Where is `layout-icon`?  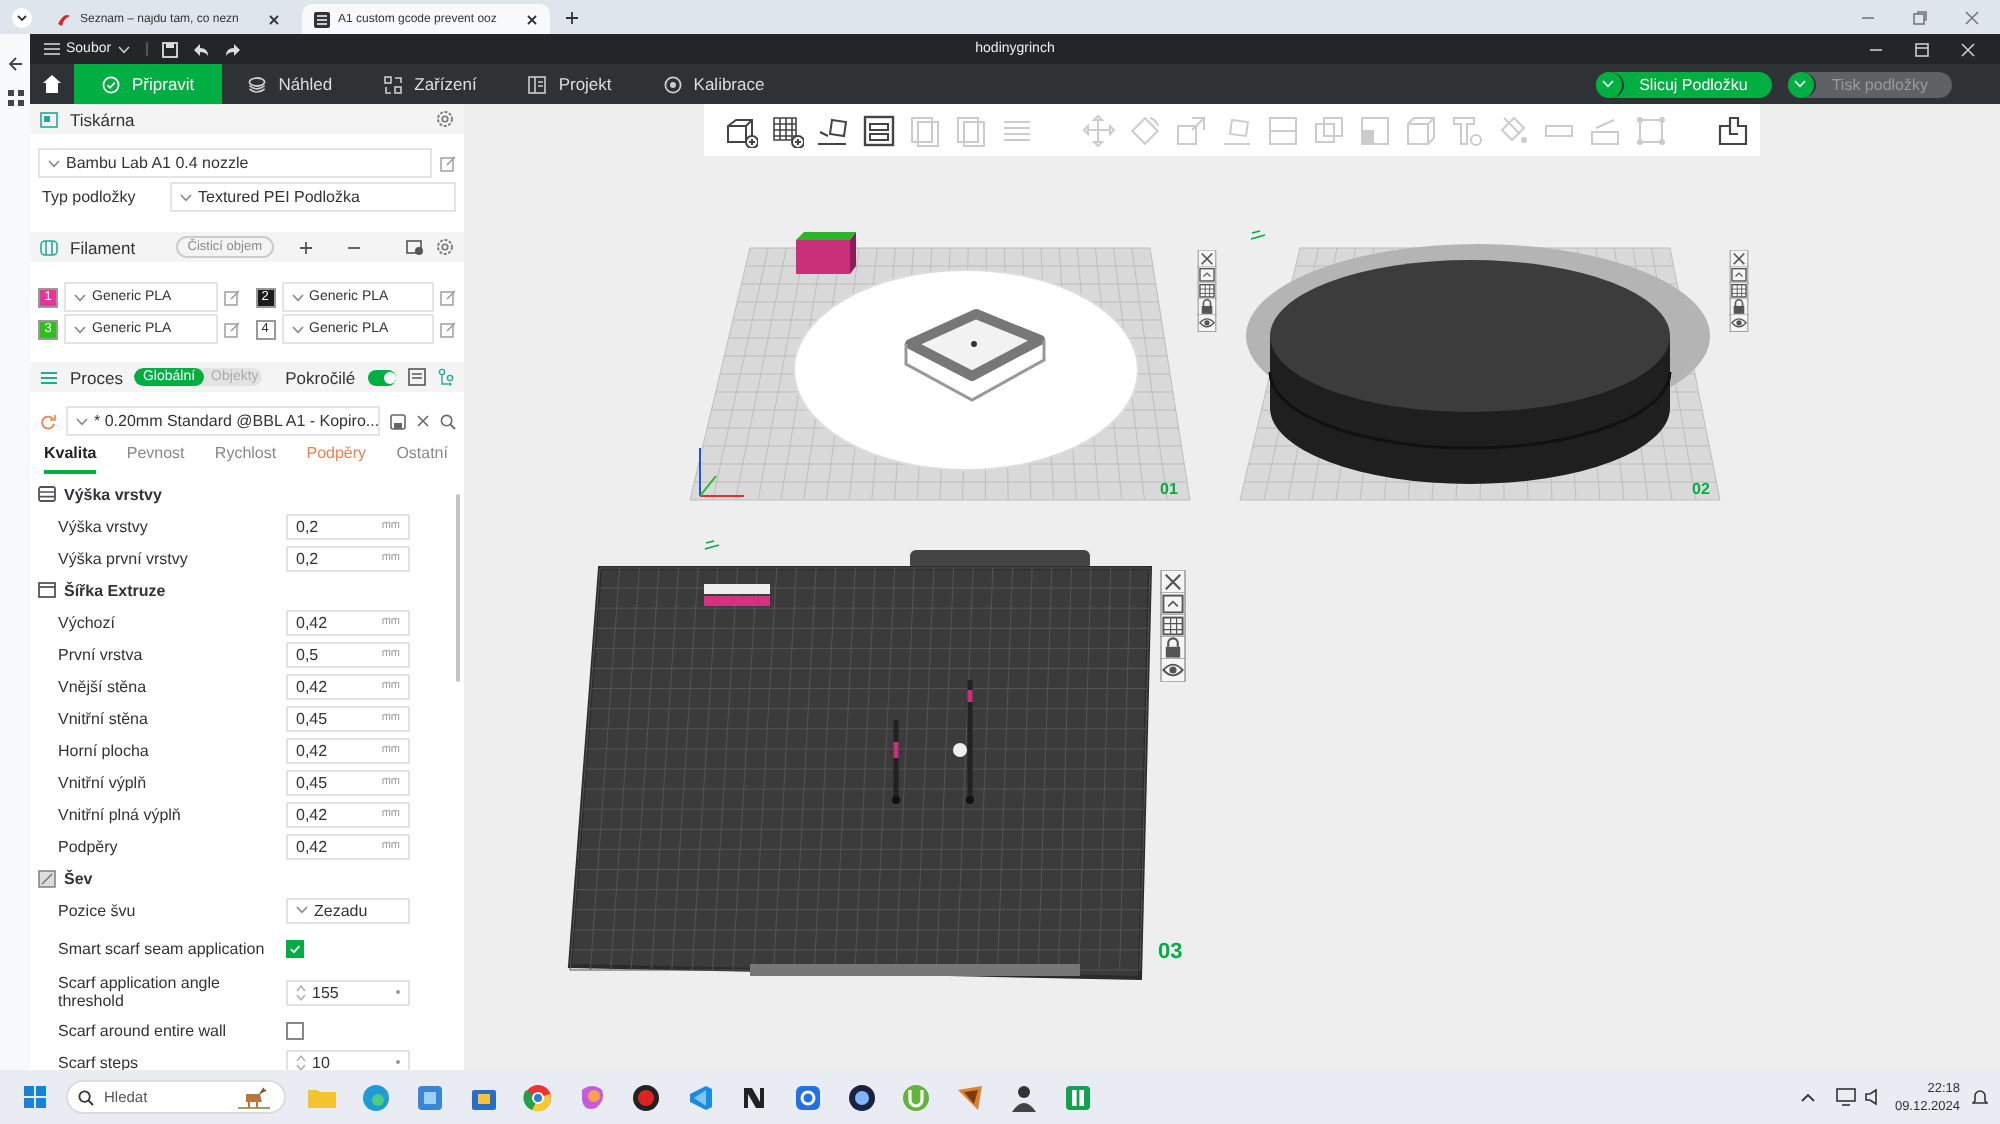 layout-icon is located at coordinates (879, 130).